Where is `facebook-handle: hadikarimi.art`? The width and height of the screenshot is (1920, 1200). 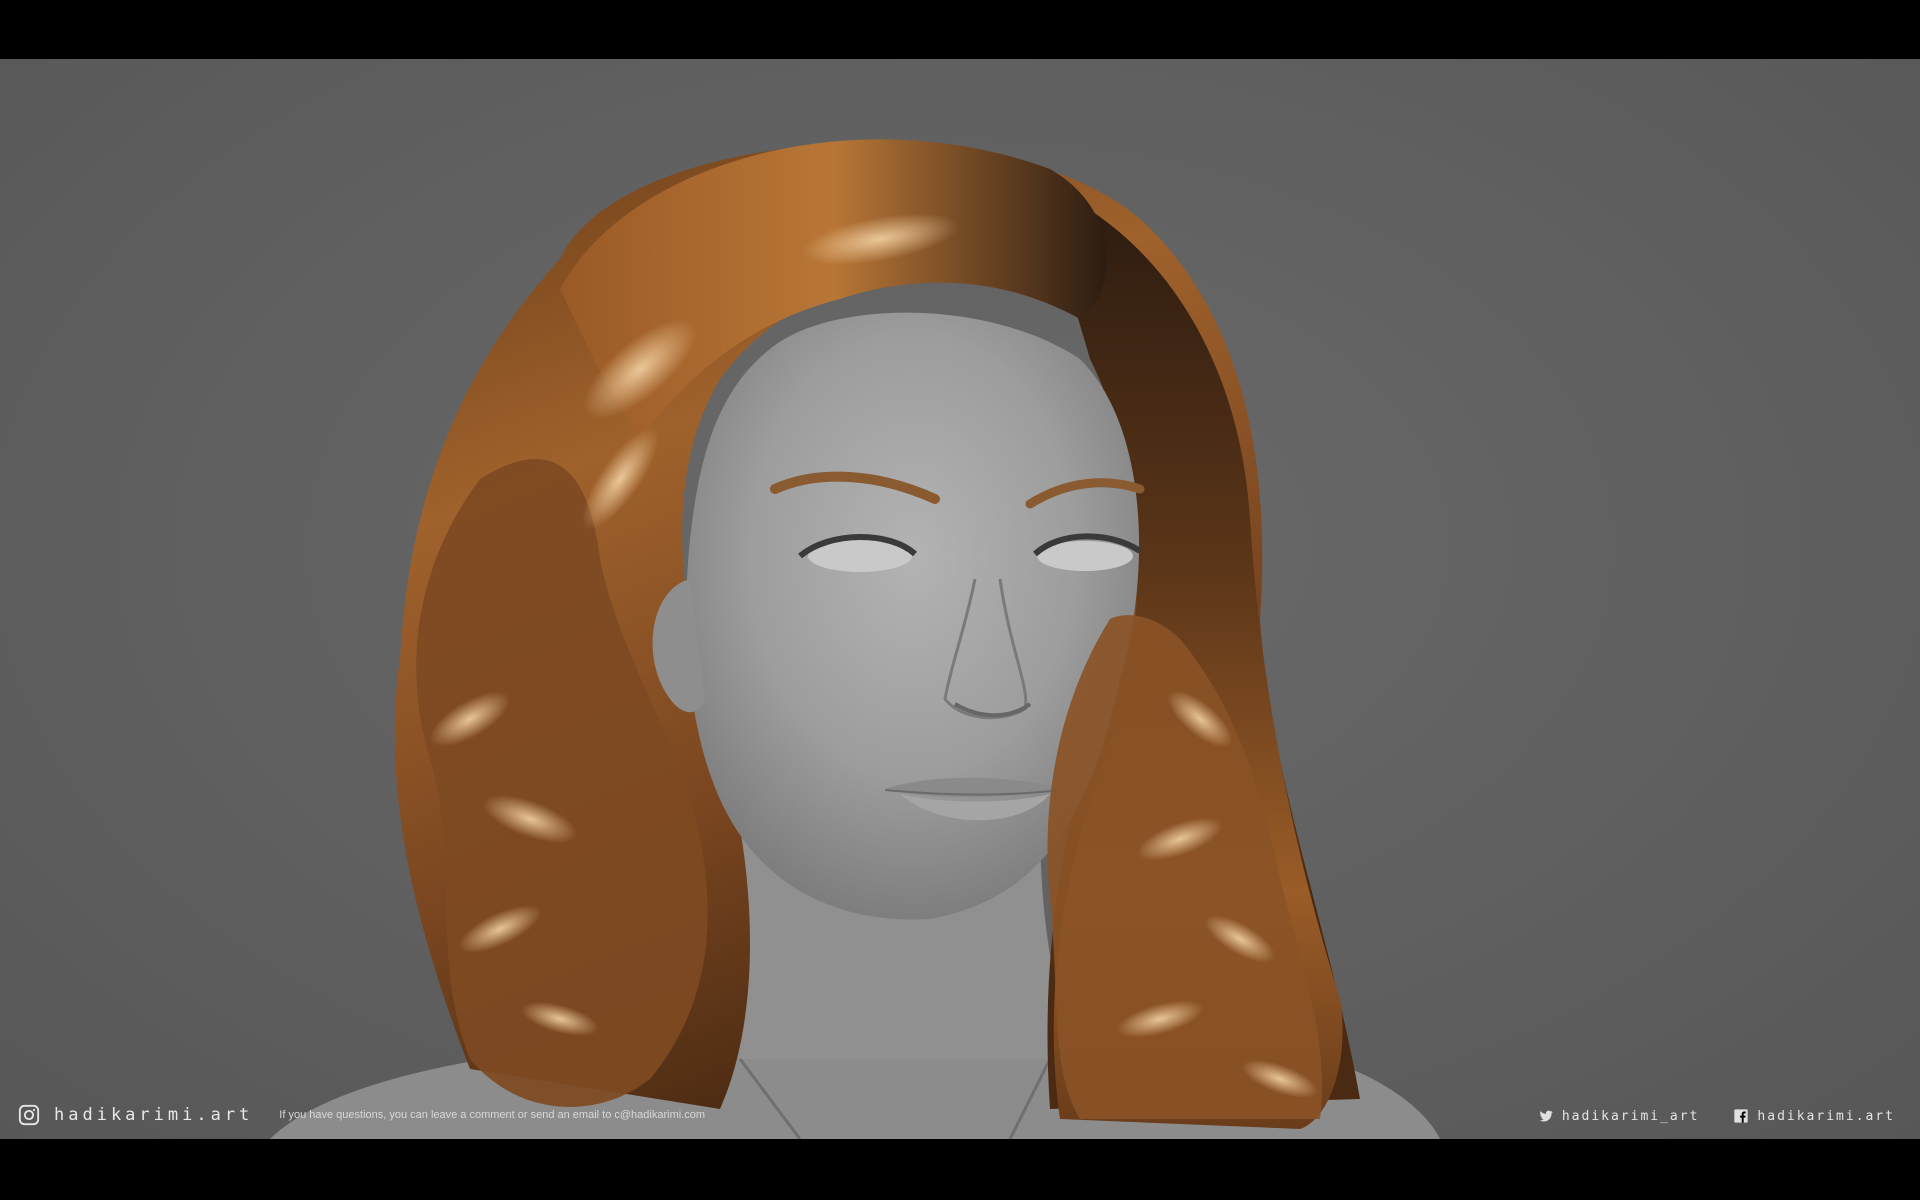 facebook-handle: hadikarimi.art is located at coordinates (1826, 1116).